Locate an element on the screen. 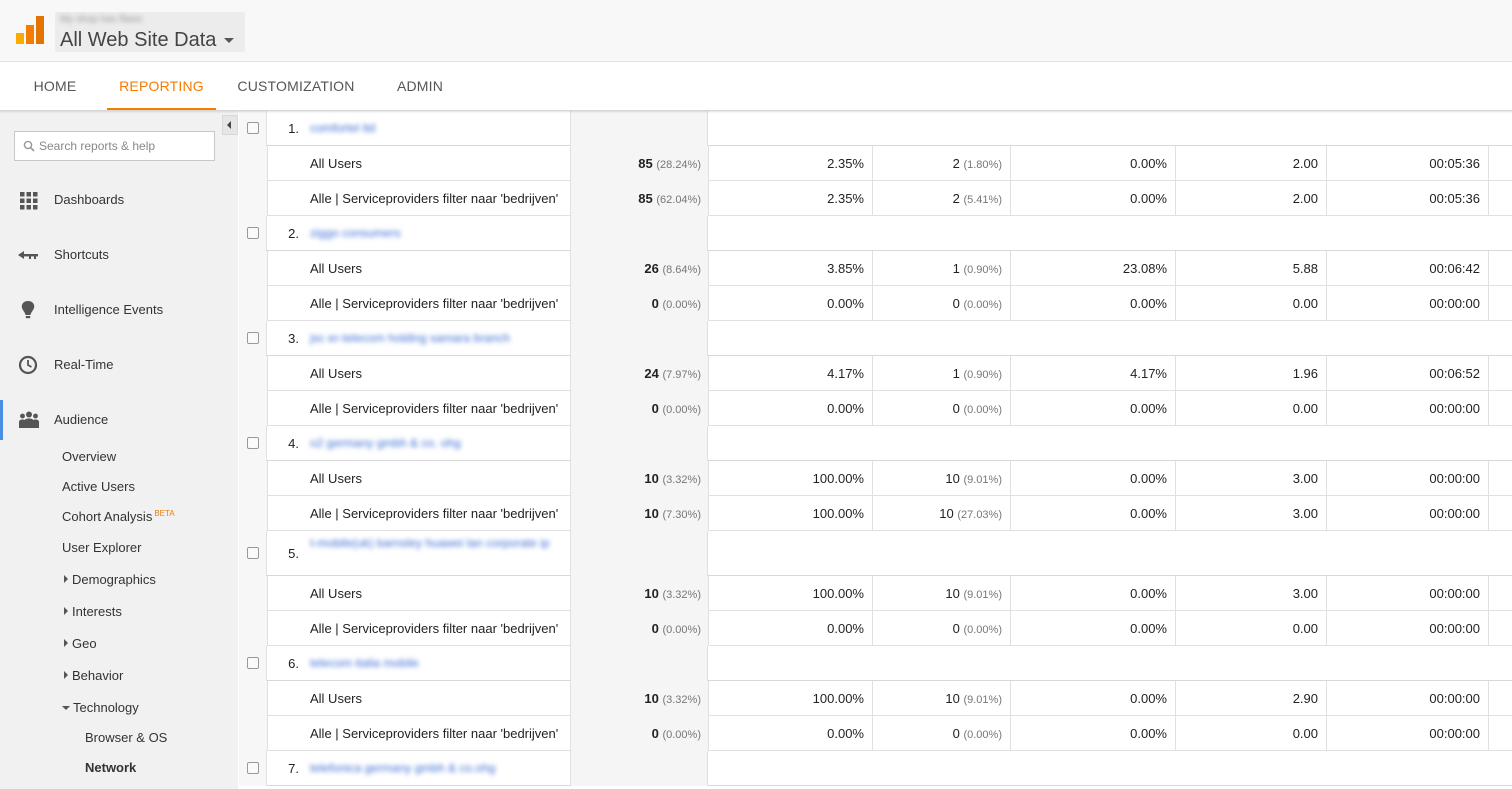 The image size is (1512, 789). sidebar-item-geo: Geo is located at coordinates (80, 643).